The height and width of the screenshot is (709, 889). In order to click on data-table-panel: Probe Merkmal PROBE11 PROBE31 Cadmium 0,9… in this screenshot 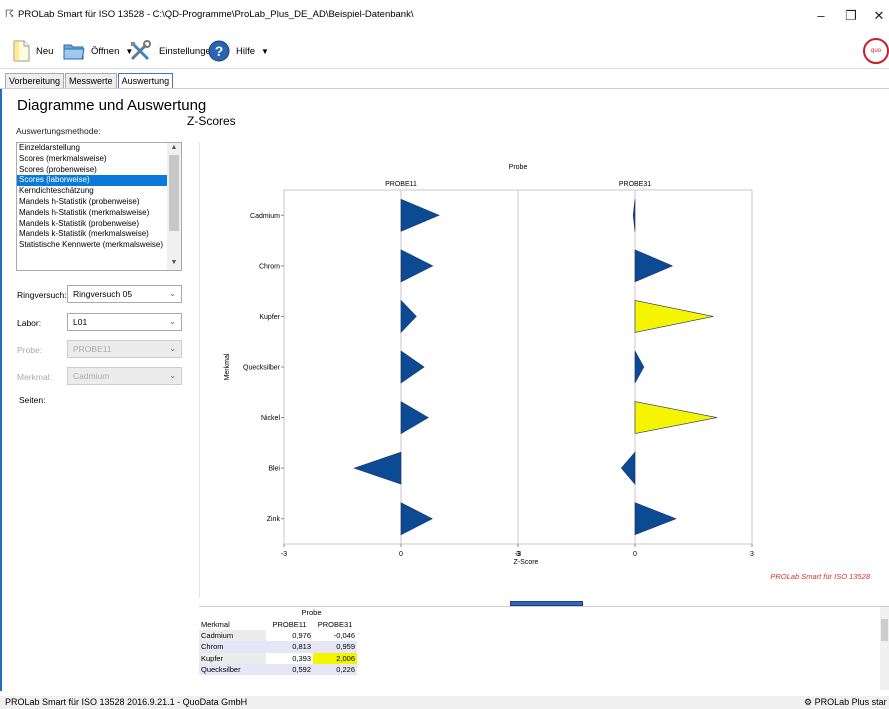, I will do `click(544, 648)`.